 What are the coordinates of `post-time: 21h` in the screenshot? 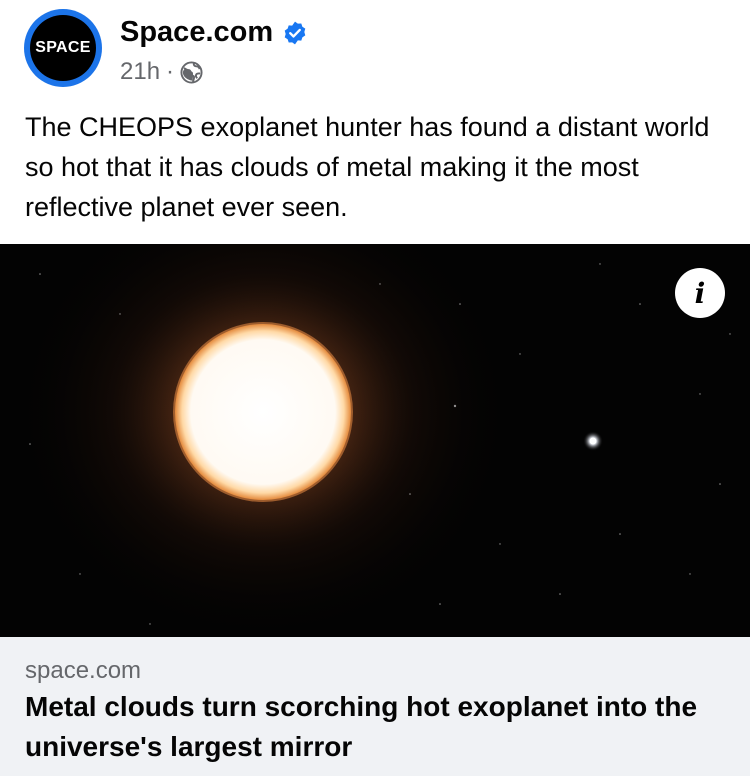 It's located at (140, 72).